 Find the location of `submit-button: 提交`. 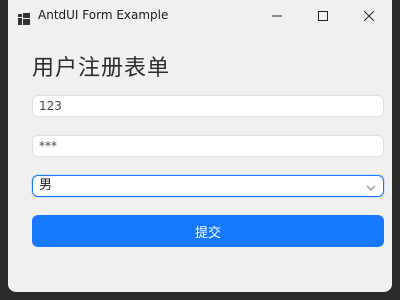

submit-button: 提交 is located at coordinates (208, 231).